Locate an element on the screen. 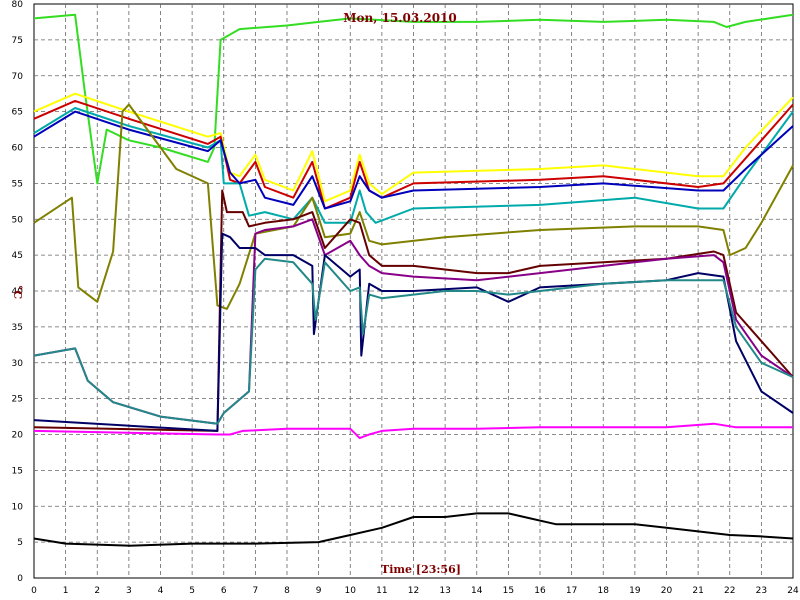 The width and height of the screenshot is (800, 600). x-tick-labels: 0 1 2 3 4 5 6 7 8 9 10 11 12 13 14 15 16 17 18 19 20 21 22 23 24 is located at coordinates (415, 591).